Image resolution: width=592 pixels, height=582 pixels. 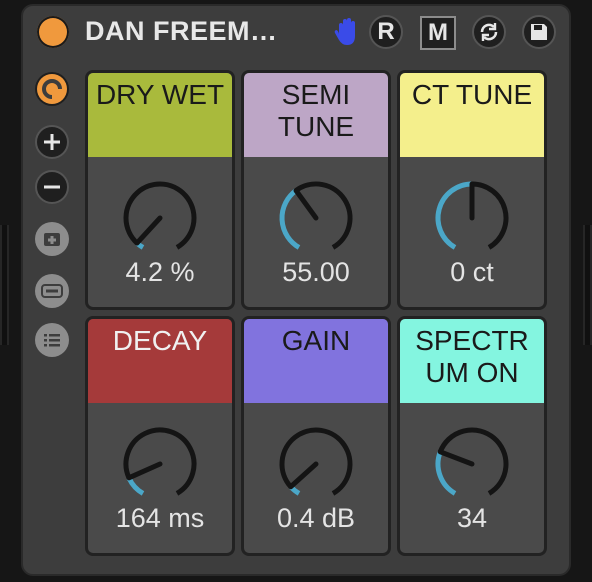 I want to click on macro-label: SPECTR UM ON, so click(x=472, y=356).